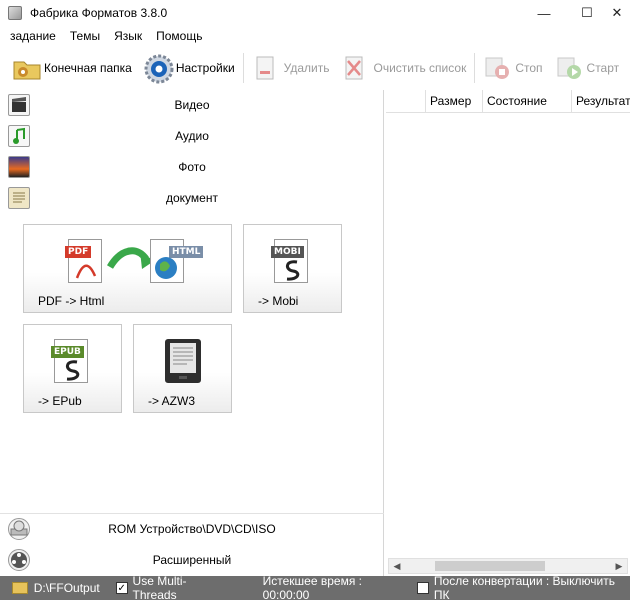  What do you see at coordinates (266, 68) in the screenshot?
I see `remove-doc-icon` at bounding box center [266, 68].